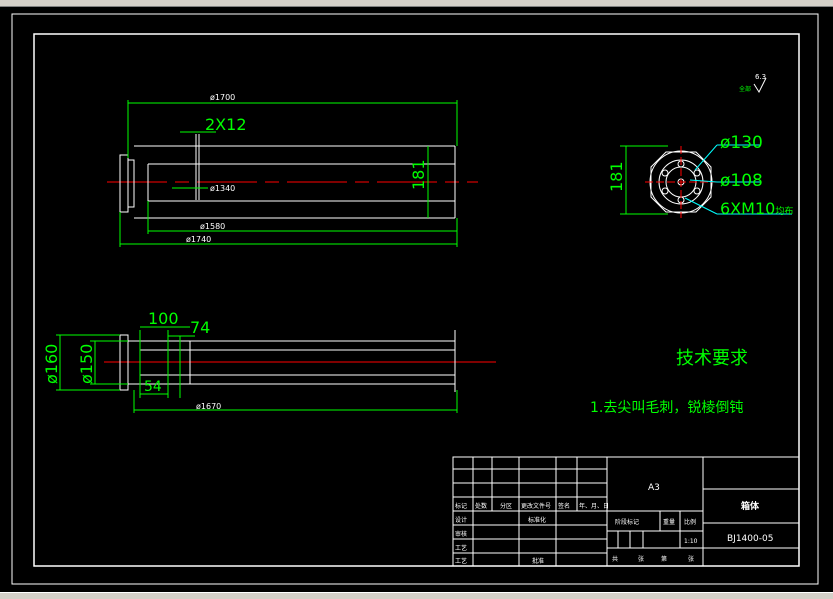  Describe the element at coordinates (226, 124) in the screenshot. I see `dim-2x12: 2X12` at that location.